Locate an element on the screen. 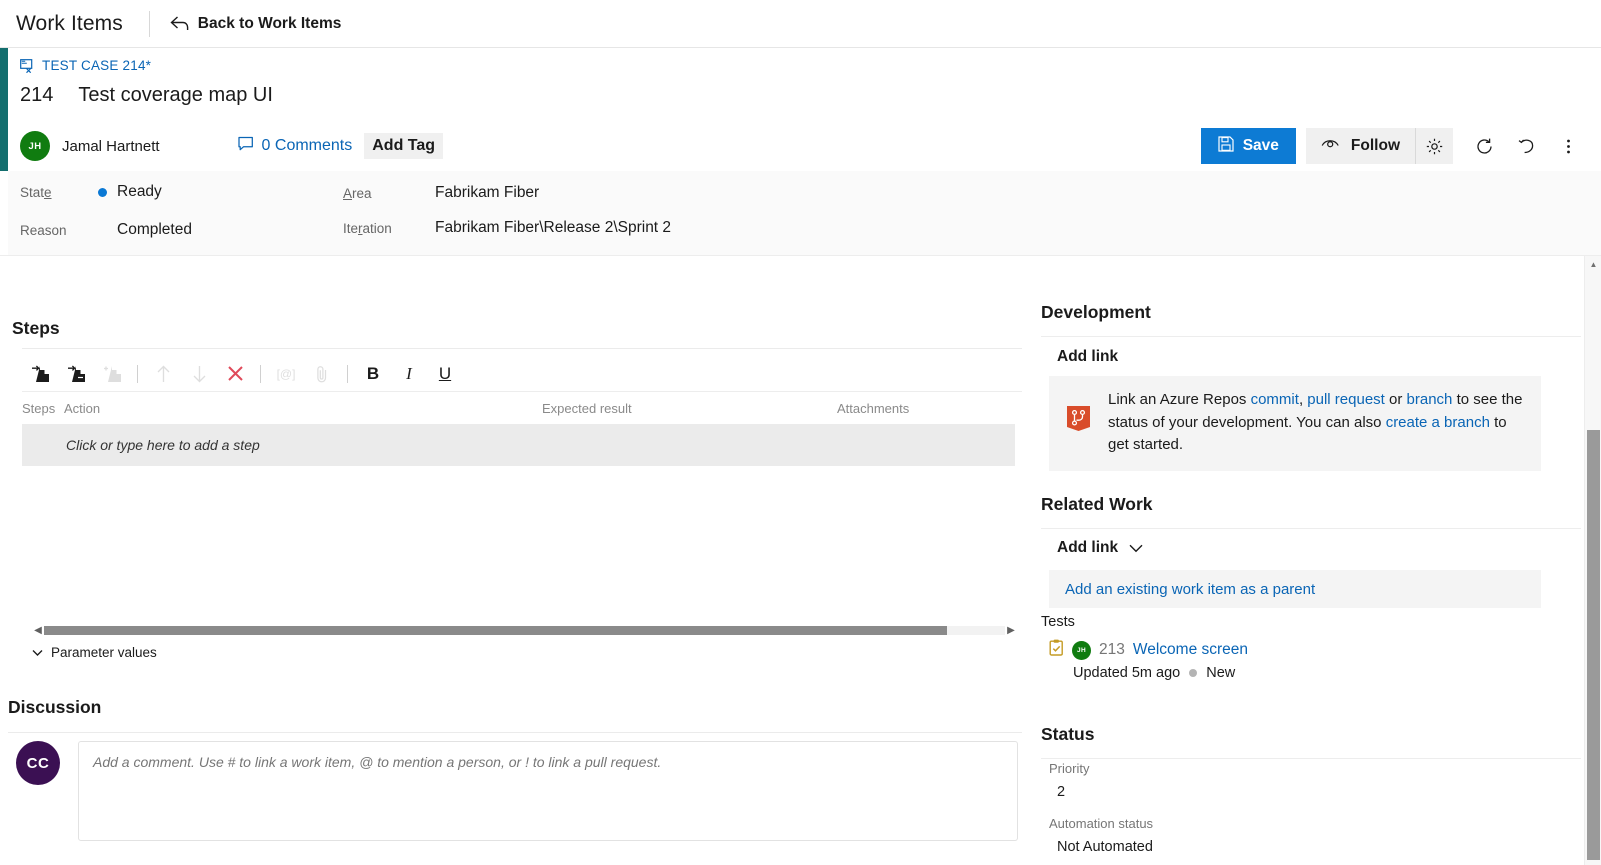 Image resolution: width=1601 pixels, height=865 pixels. discussion-heading-rule is located at coordinates (515, 732).